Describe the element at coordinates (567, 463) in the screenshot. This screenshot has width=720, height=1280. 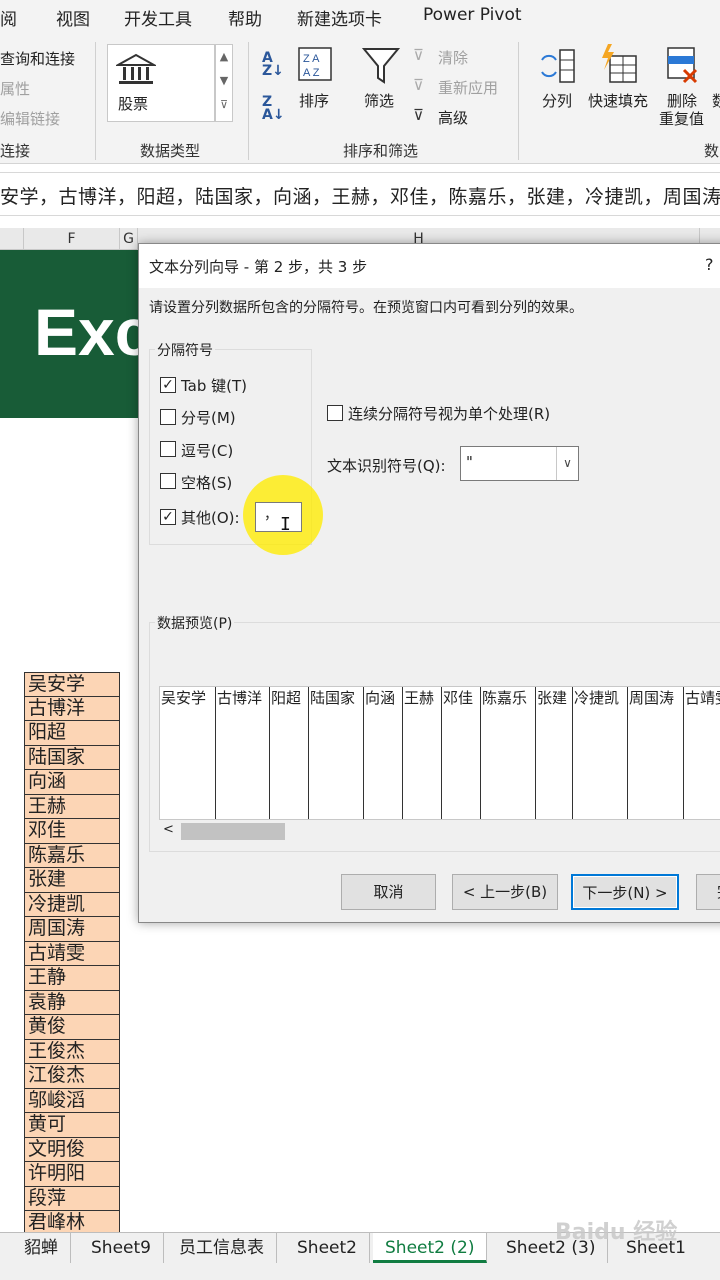
I see `chevron-down-icon: ∨` at that location.